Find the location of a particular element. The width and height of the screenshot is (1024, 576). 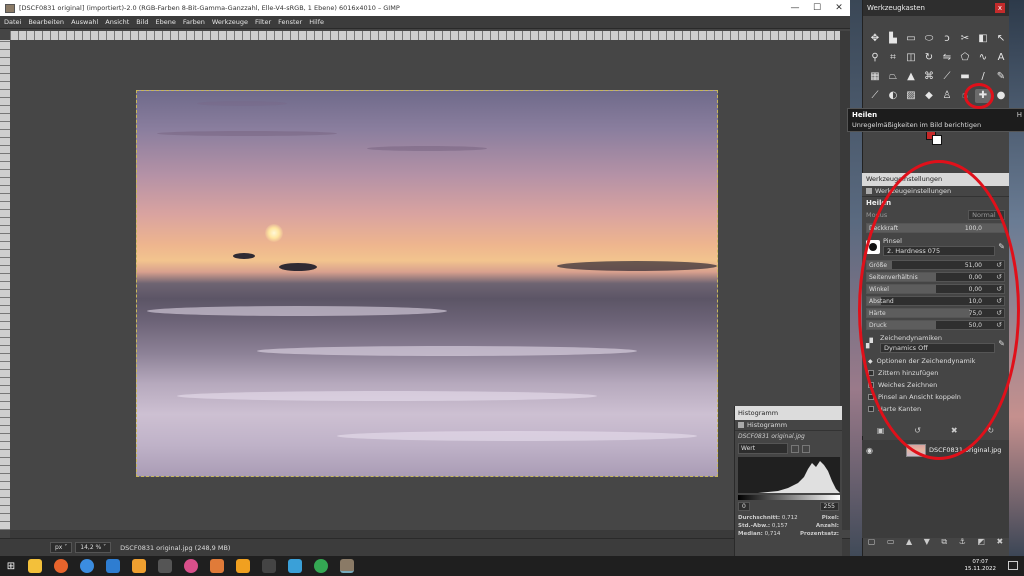

unit-select: px ˅ is located at coordinates (61, 547).